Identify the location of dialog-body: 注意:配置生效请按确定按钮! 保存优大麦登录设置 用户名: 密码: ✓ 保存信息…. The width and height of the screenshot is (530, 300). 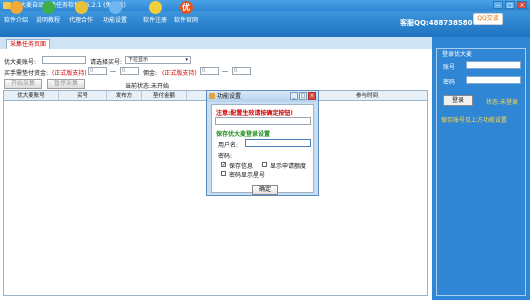
(262, 148).